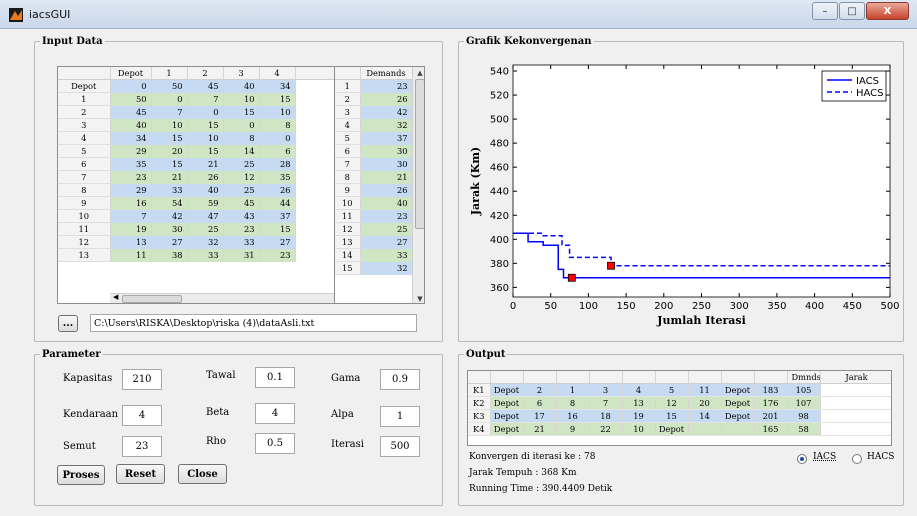 The width and height of the screenshot is (917, 516). What do you see at coordinates (81, 475) in the screenshot?
I see `proses-button: Proses` at bounding box center [81, 475].